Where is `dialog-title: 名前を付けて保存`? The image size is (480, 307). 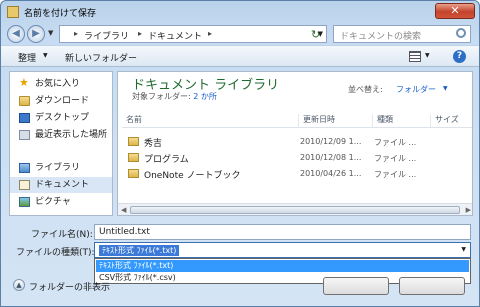
dialog-title: 名前を付けて保存 is located at coordinates (60, 14).